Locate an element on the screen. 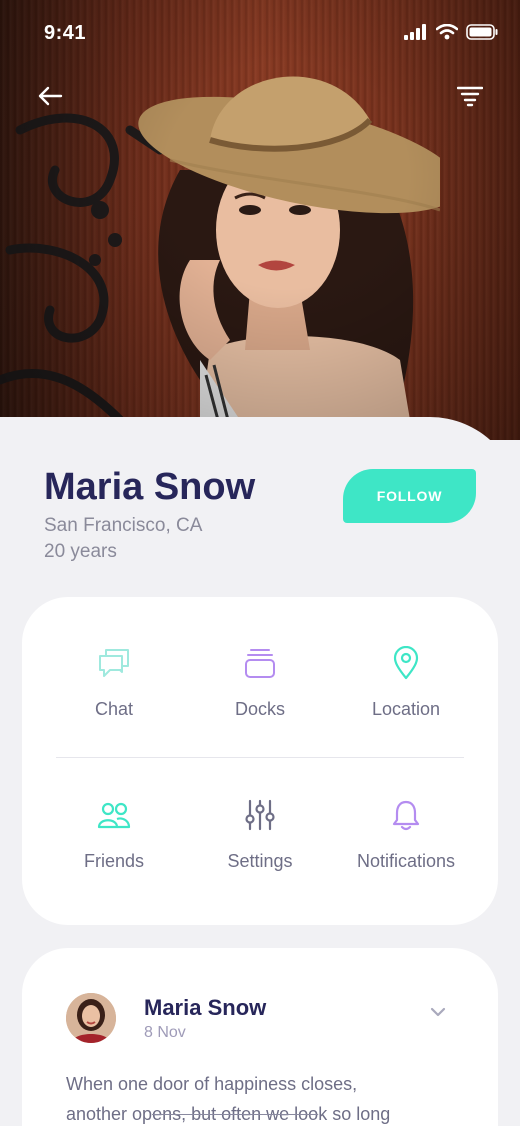 The image size is (520, 1126). menu-divider is located at coordinates (260, 757).